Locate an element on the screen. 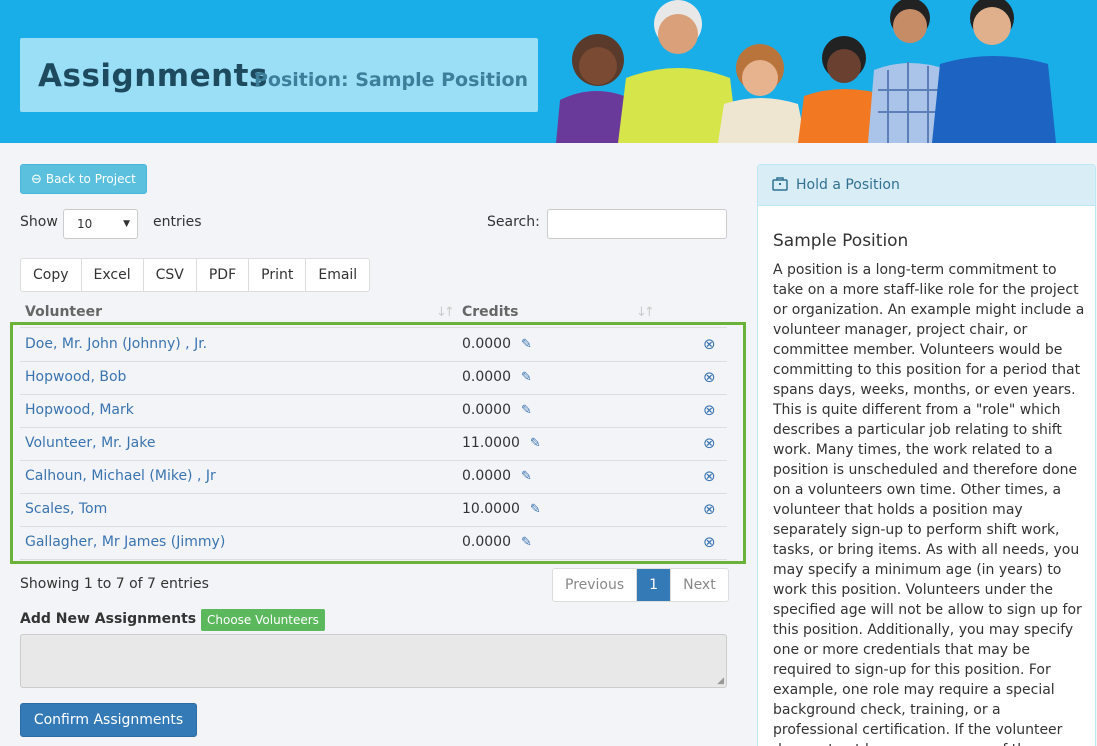 This screenshot has width=1097, height=746. credits-value: 11.0000 is located at coordinates (491, 443).